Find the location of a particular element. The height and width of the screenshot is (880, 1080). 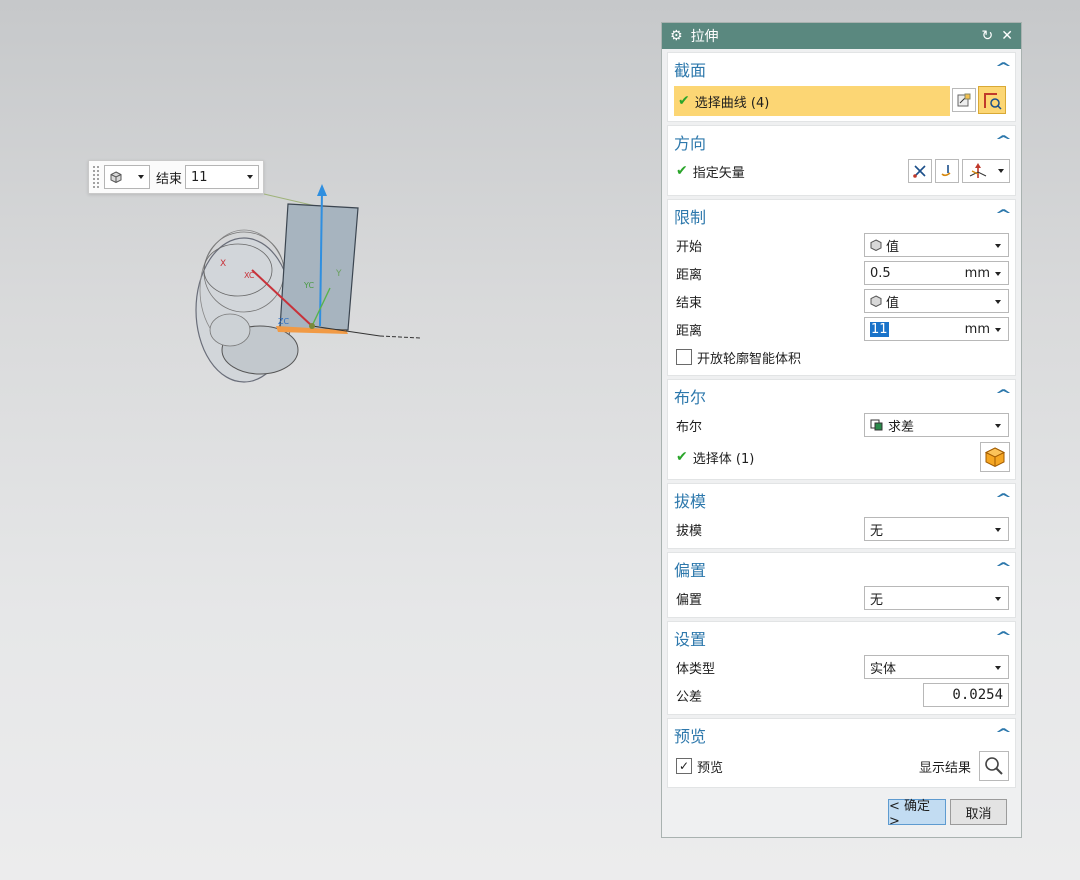

limits-title: 限制 is located at coordinates (690, 217).